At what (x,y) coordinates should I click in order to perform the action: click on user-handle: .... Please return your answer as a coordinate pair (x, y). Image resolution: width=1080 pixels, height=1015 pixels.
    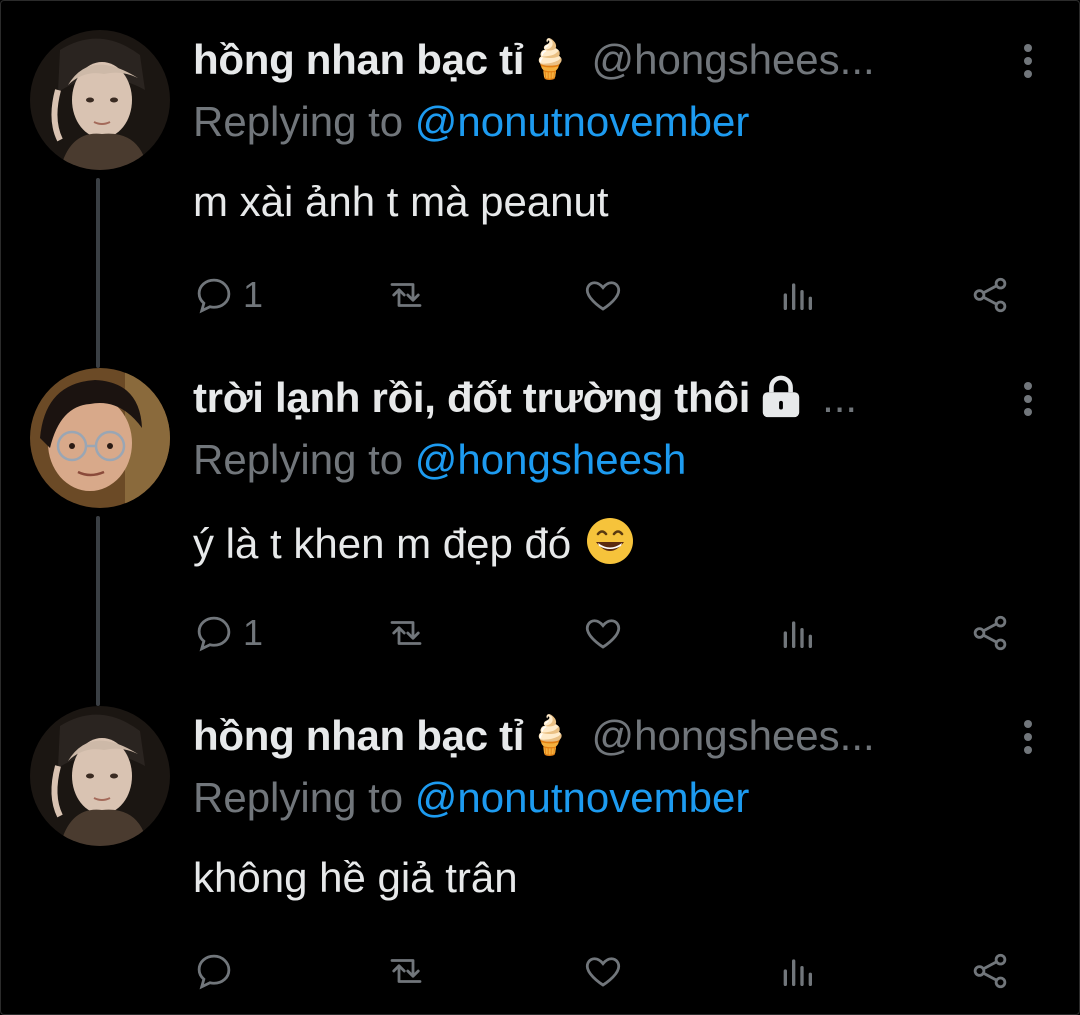
    Looking at the image, I should click on (839, 398).